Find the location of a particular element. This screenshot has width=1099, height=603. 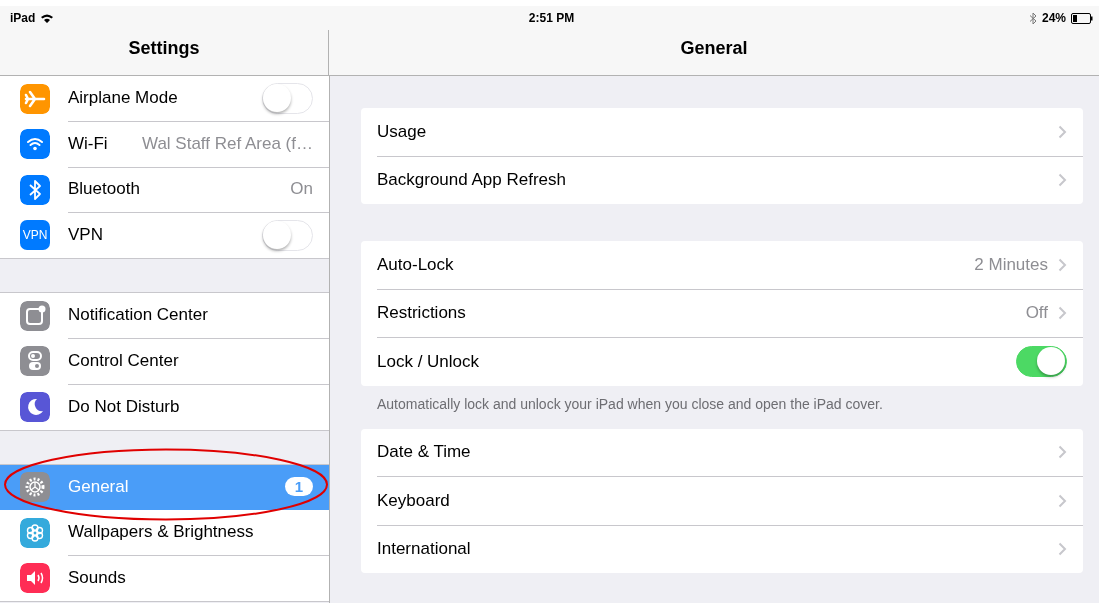

settings-row: Usage is located at coordinates (730, 132).